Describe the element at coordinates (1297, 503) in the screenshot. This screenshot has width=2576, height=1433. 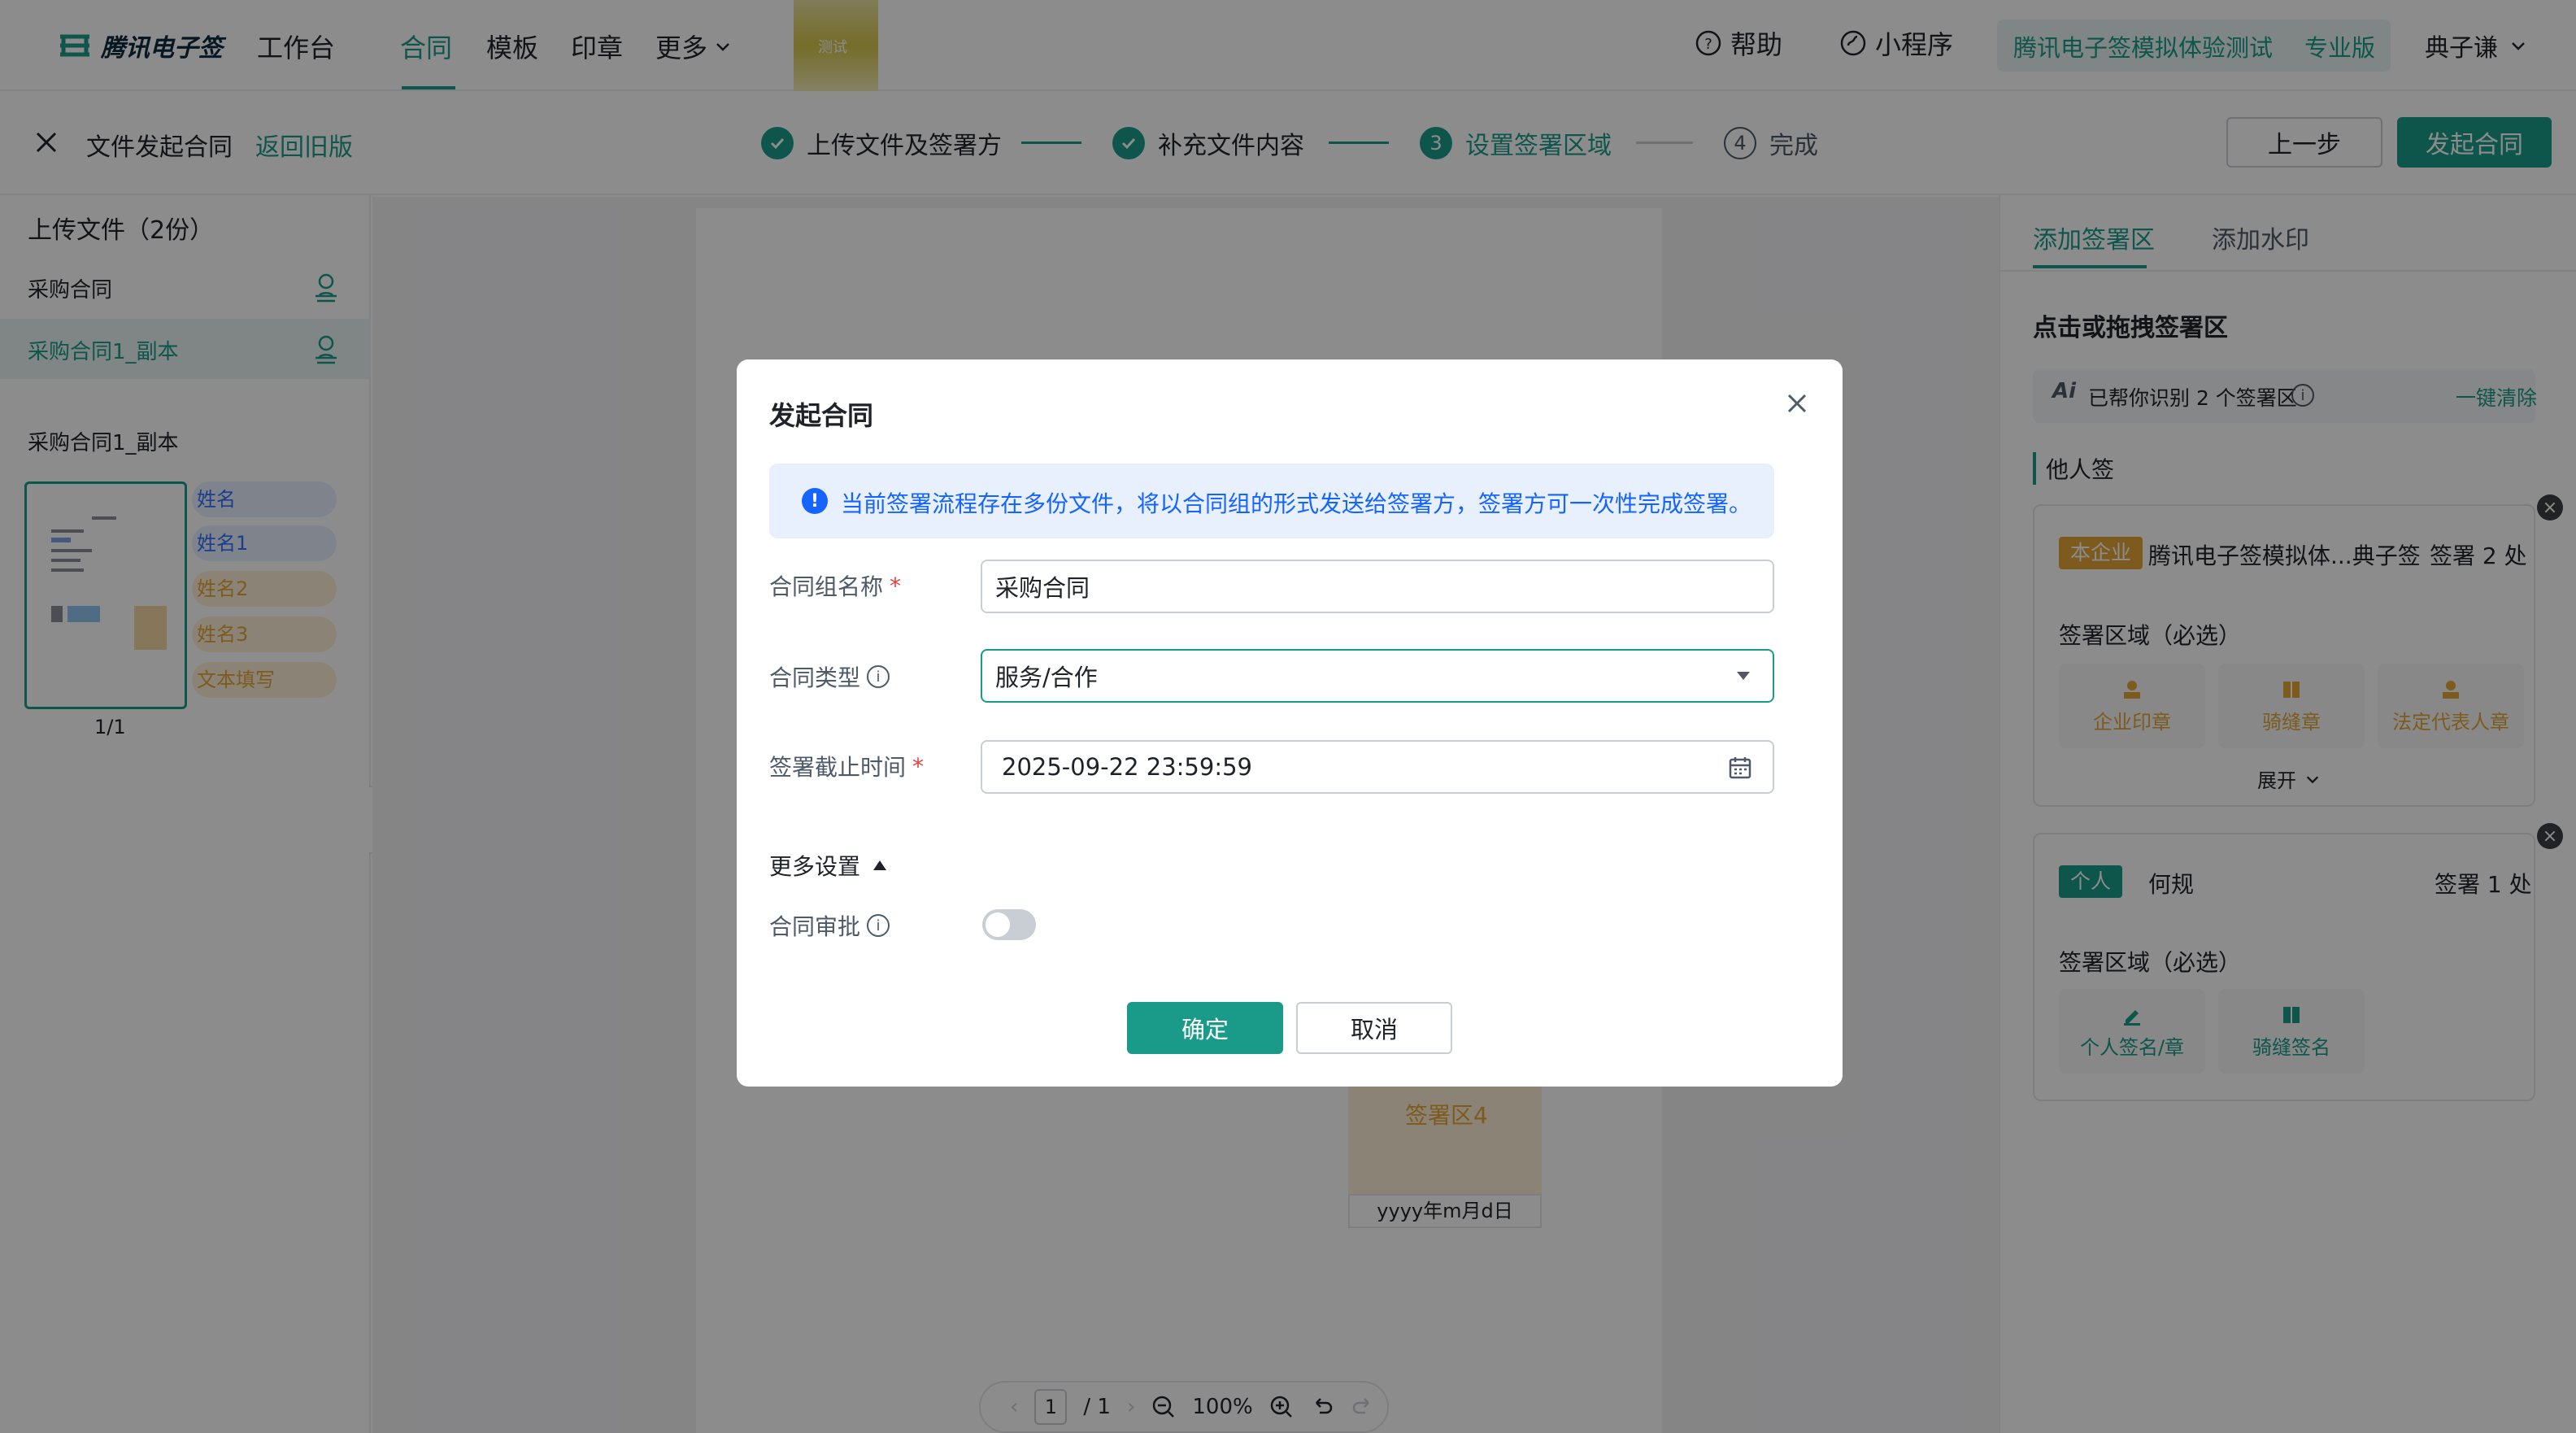
I see `alert-message: 当前签署流程存在多份文件，将以合同组的形式发送给签署方，签署方可一次性完成签署。` at that location.